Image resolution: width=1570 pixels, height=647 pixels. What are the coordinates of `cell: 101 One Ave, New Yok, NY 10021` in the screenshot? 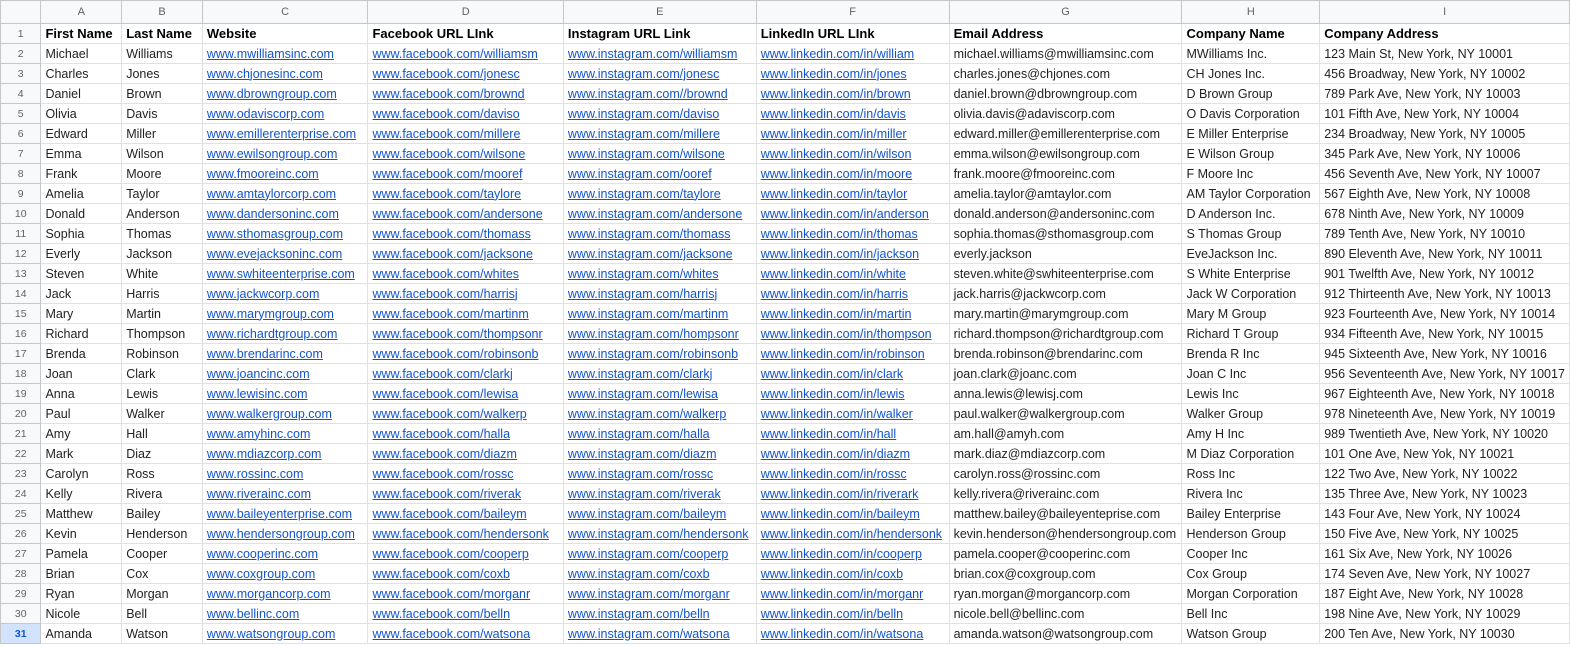 It's located at (1444, 453).